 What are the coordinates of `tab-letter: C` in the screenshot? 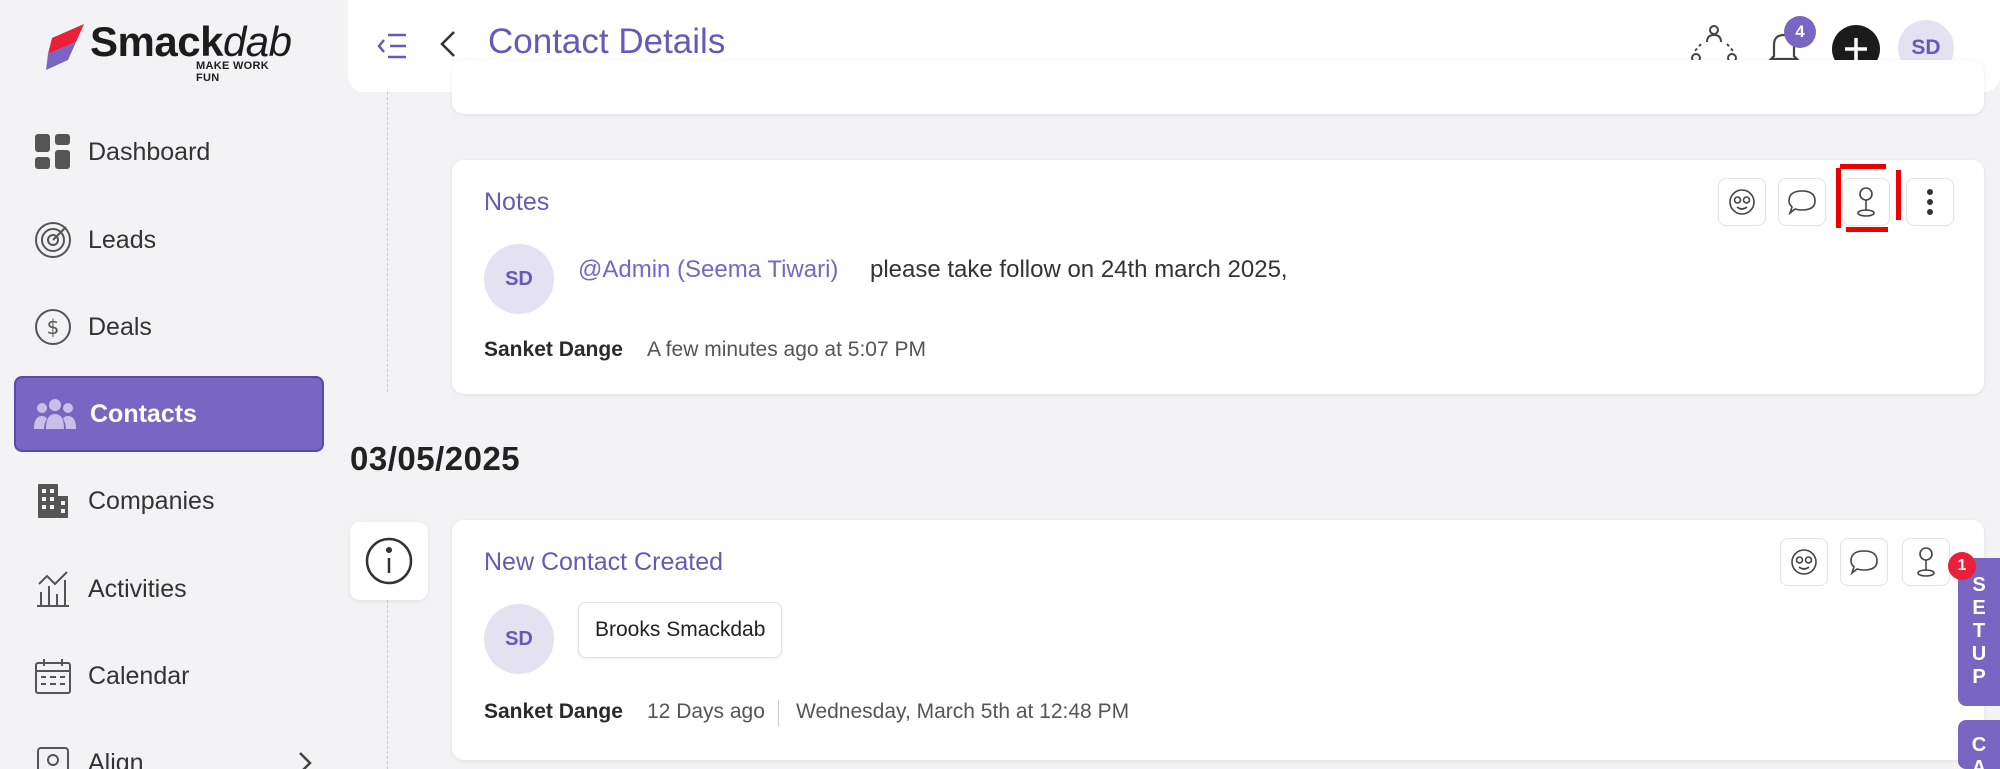 It's located at (1979, 745).